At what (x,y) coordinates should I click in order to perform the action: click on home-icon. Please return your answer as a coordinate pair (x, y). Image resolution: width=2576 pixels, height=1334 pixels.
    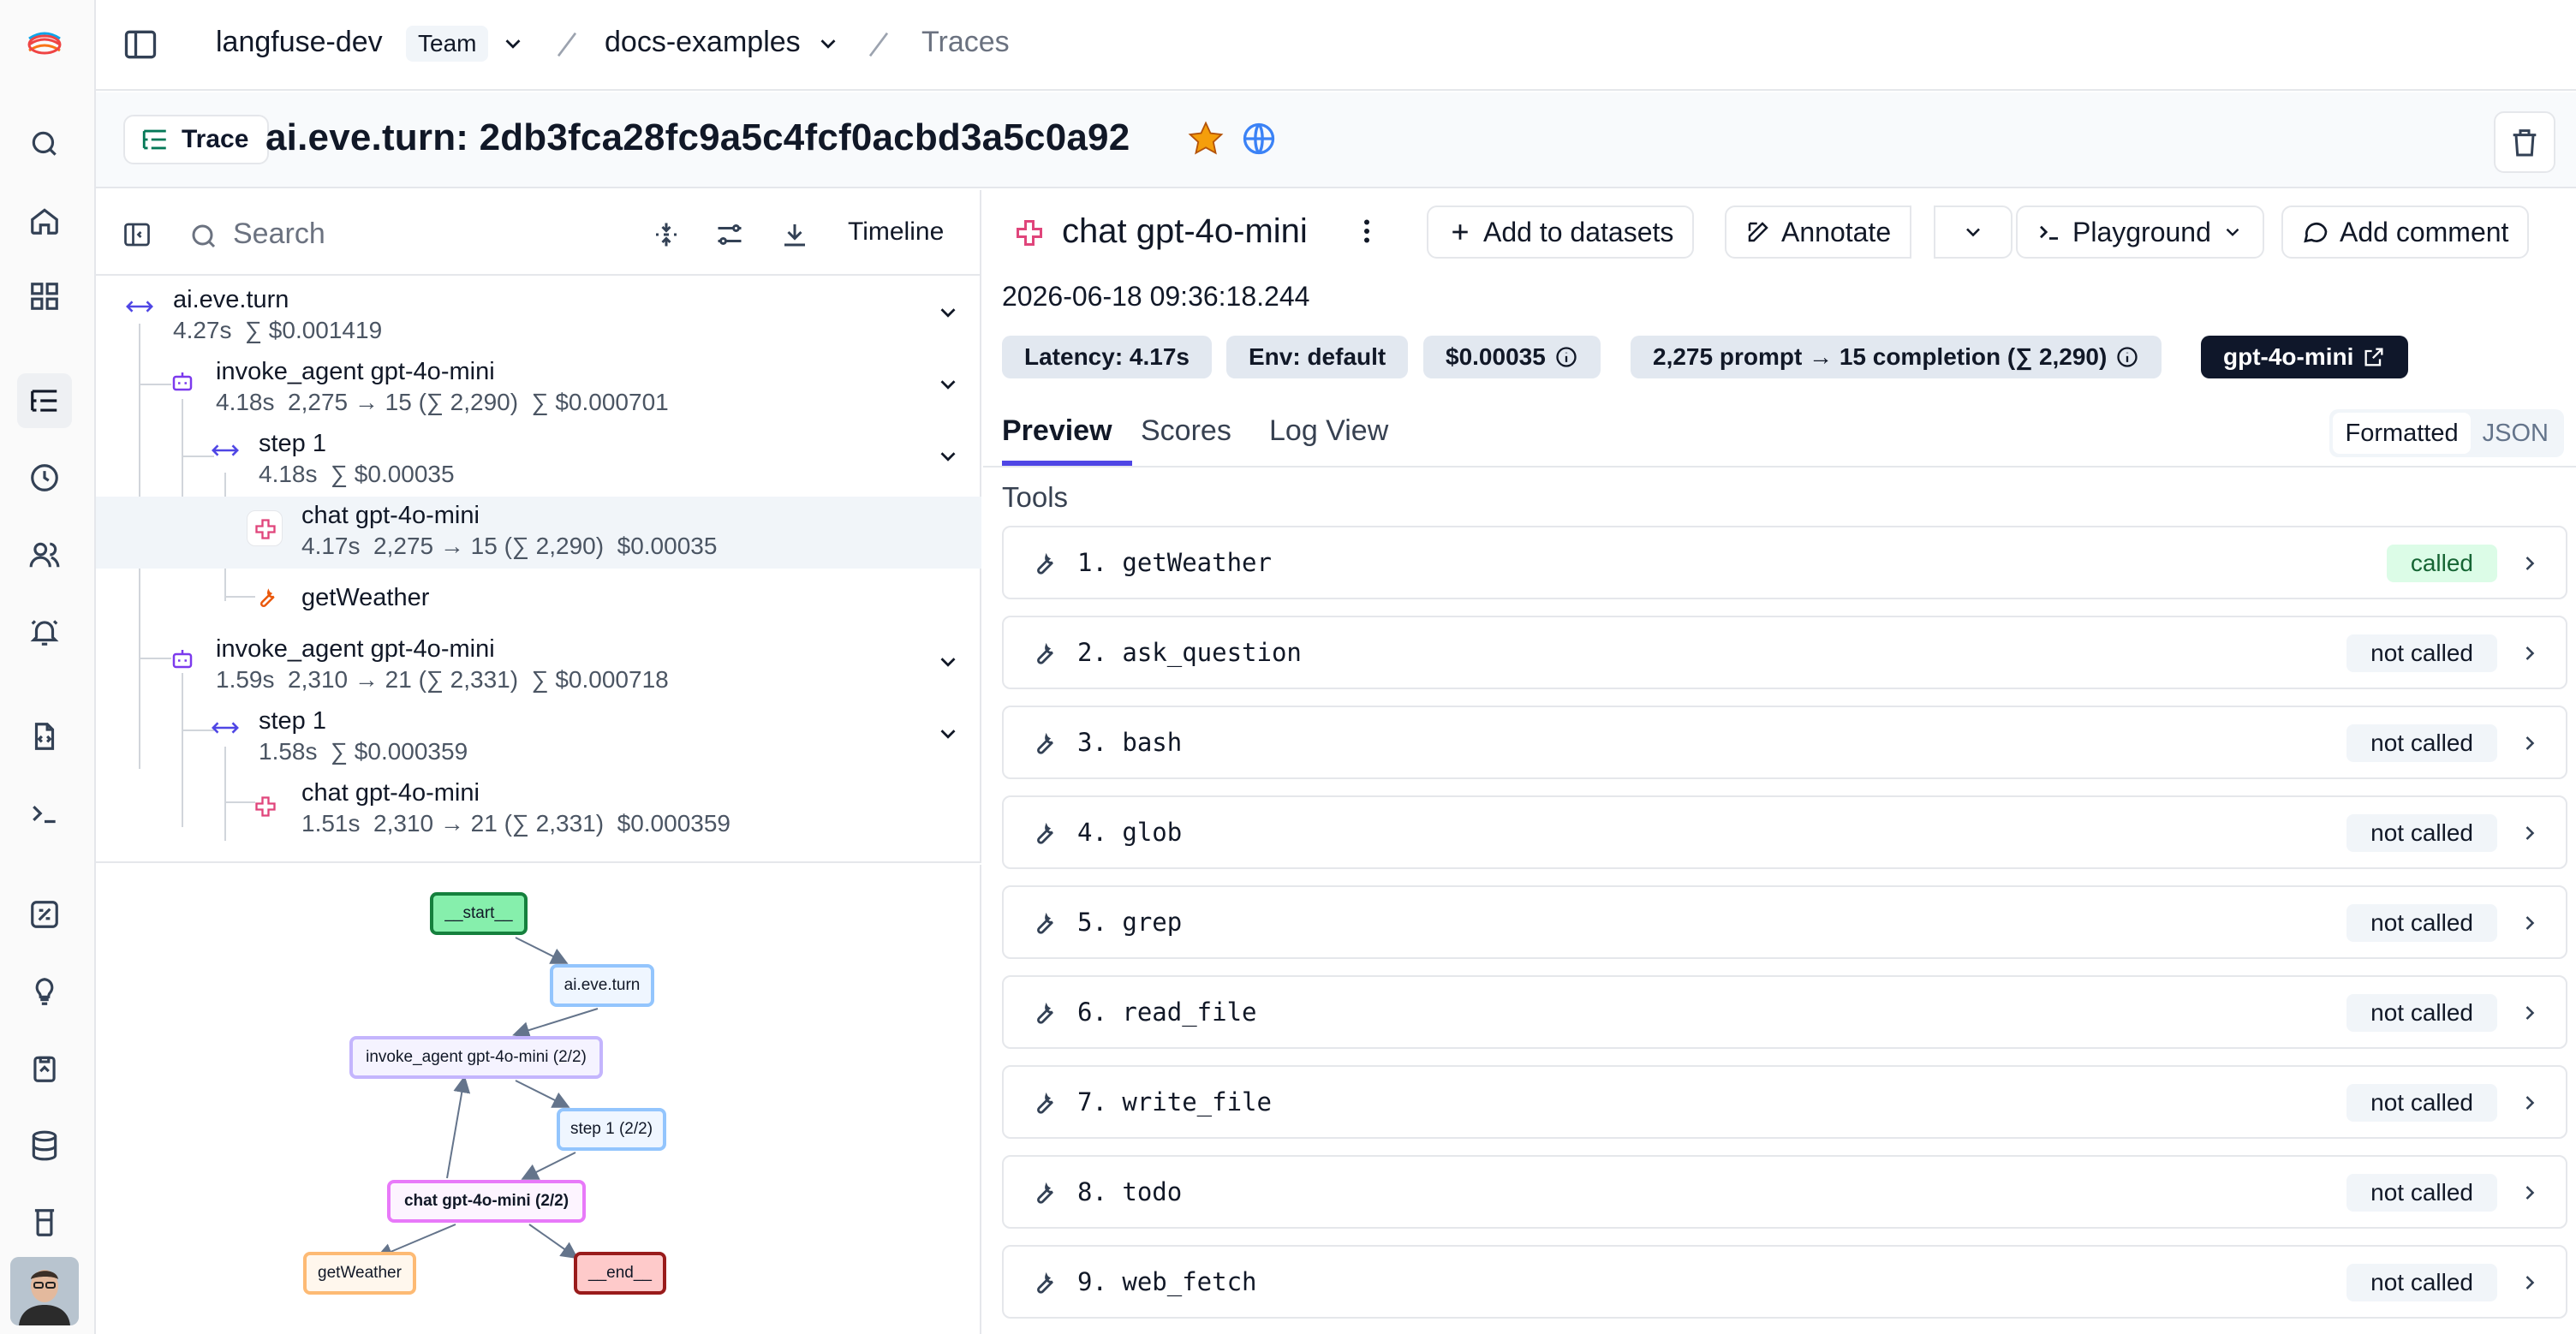
    Looking at the image, I should click on (44, 221).